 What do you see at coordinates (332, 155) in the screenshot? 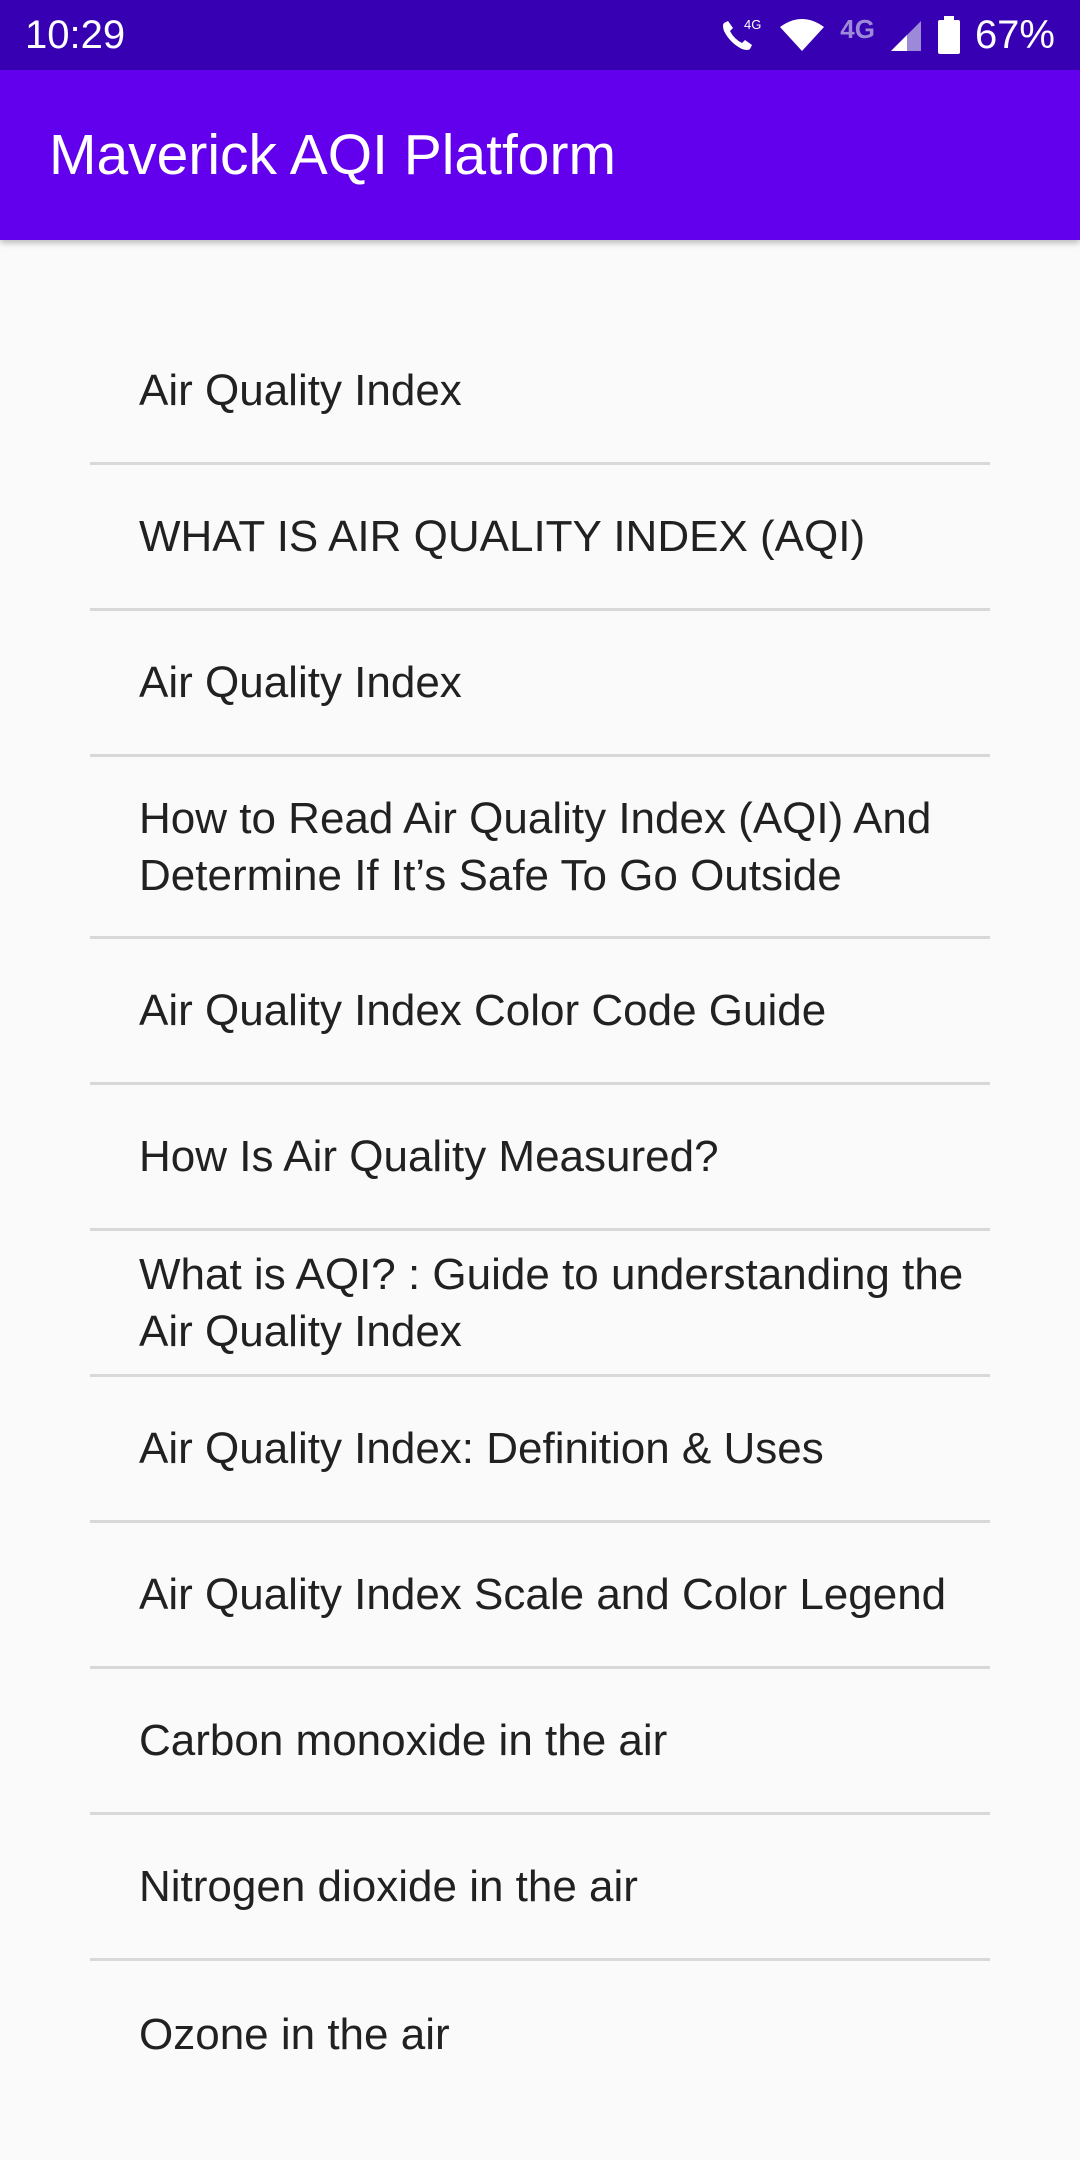
I see `app-title: Maverick AQI Platform` at bounding box center [332, 155].